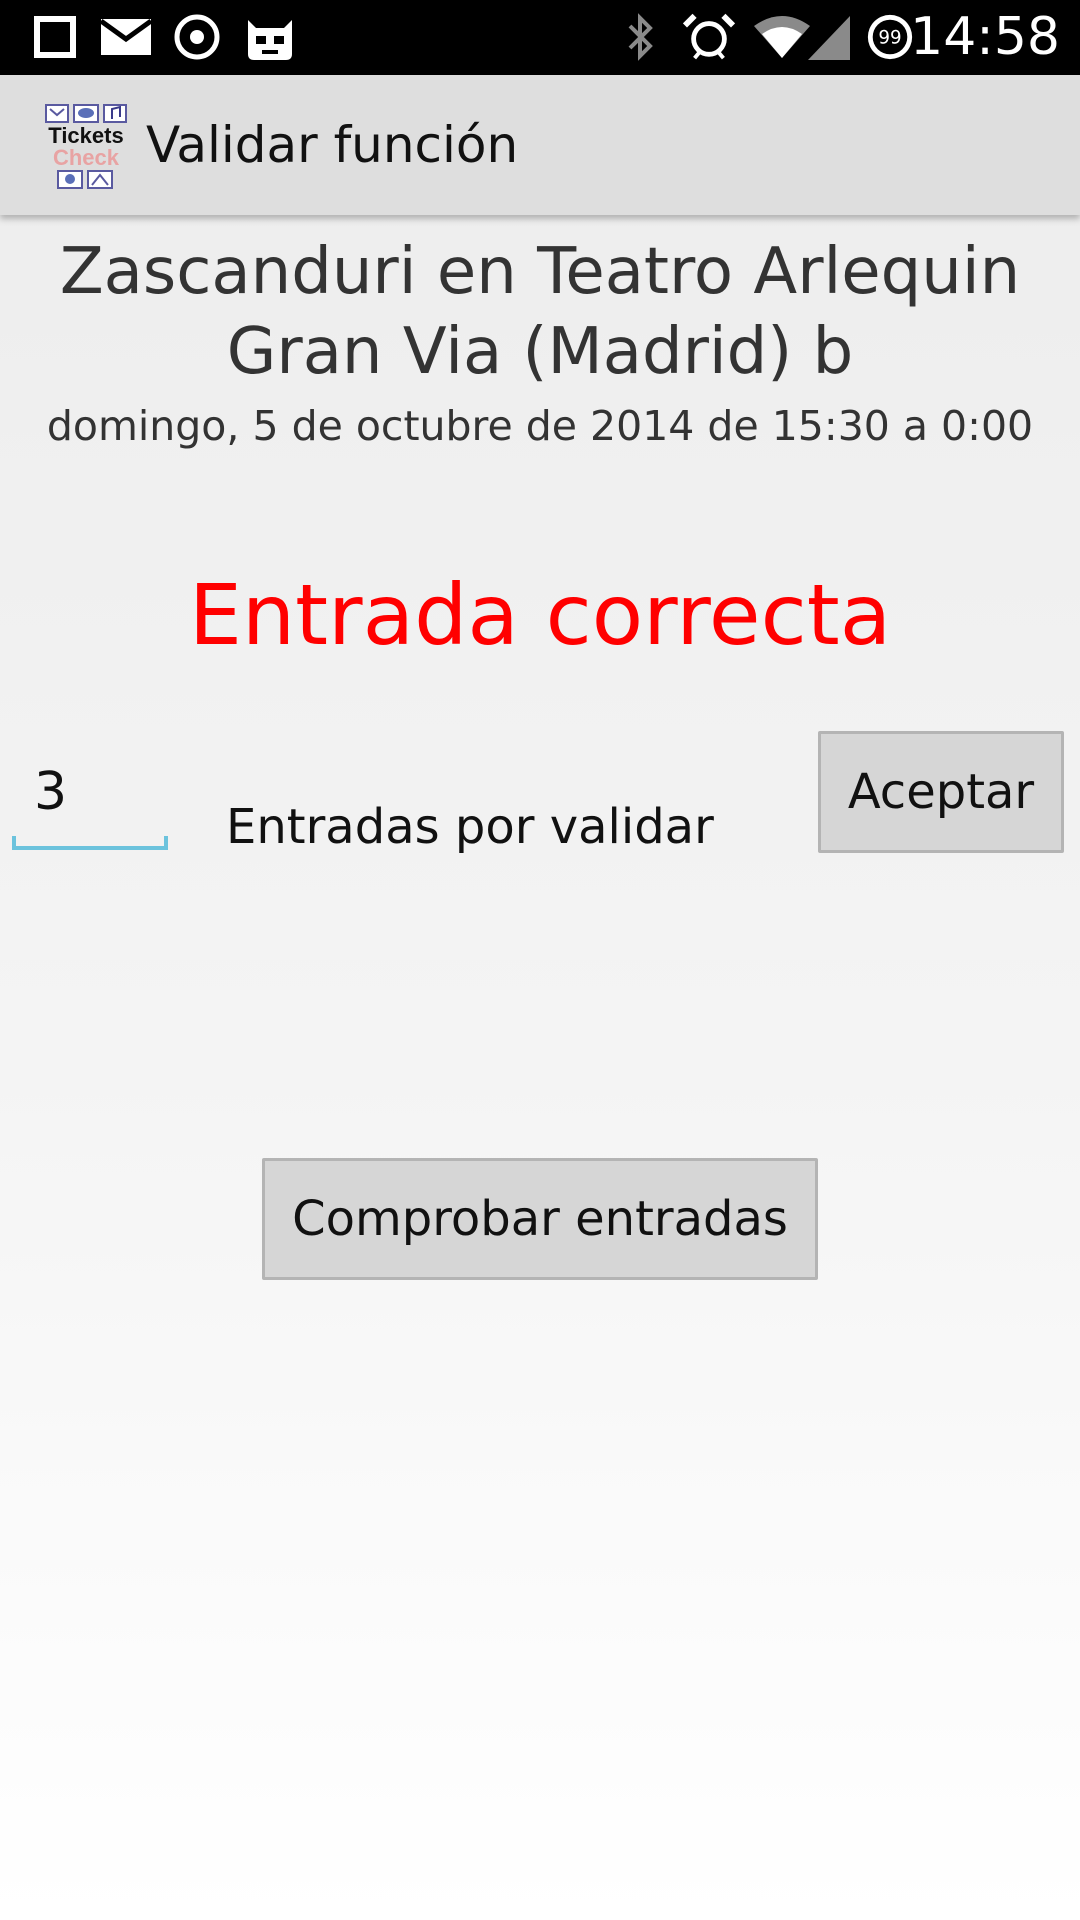 This screenshot has height=1920, width=1080. What do you see at coordinates (985, 37) in the screenshot?
I see `status-time: 14:58` at bounding box center [985, 37].